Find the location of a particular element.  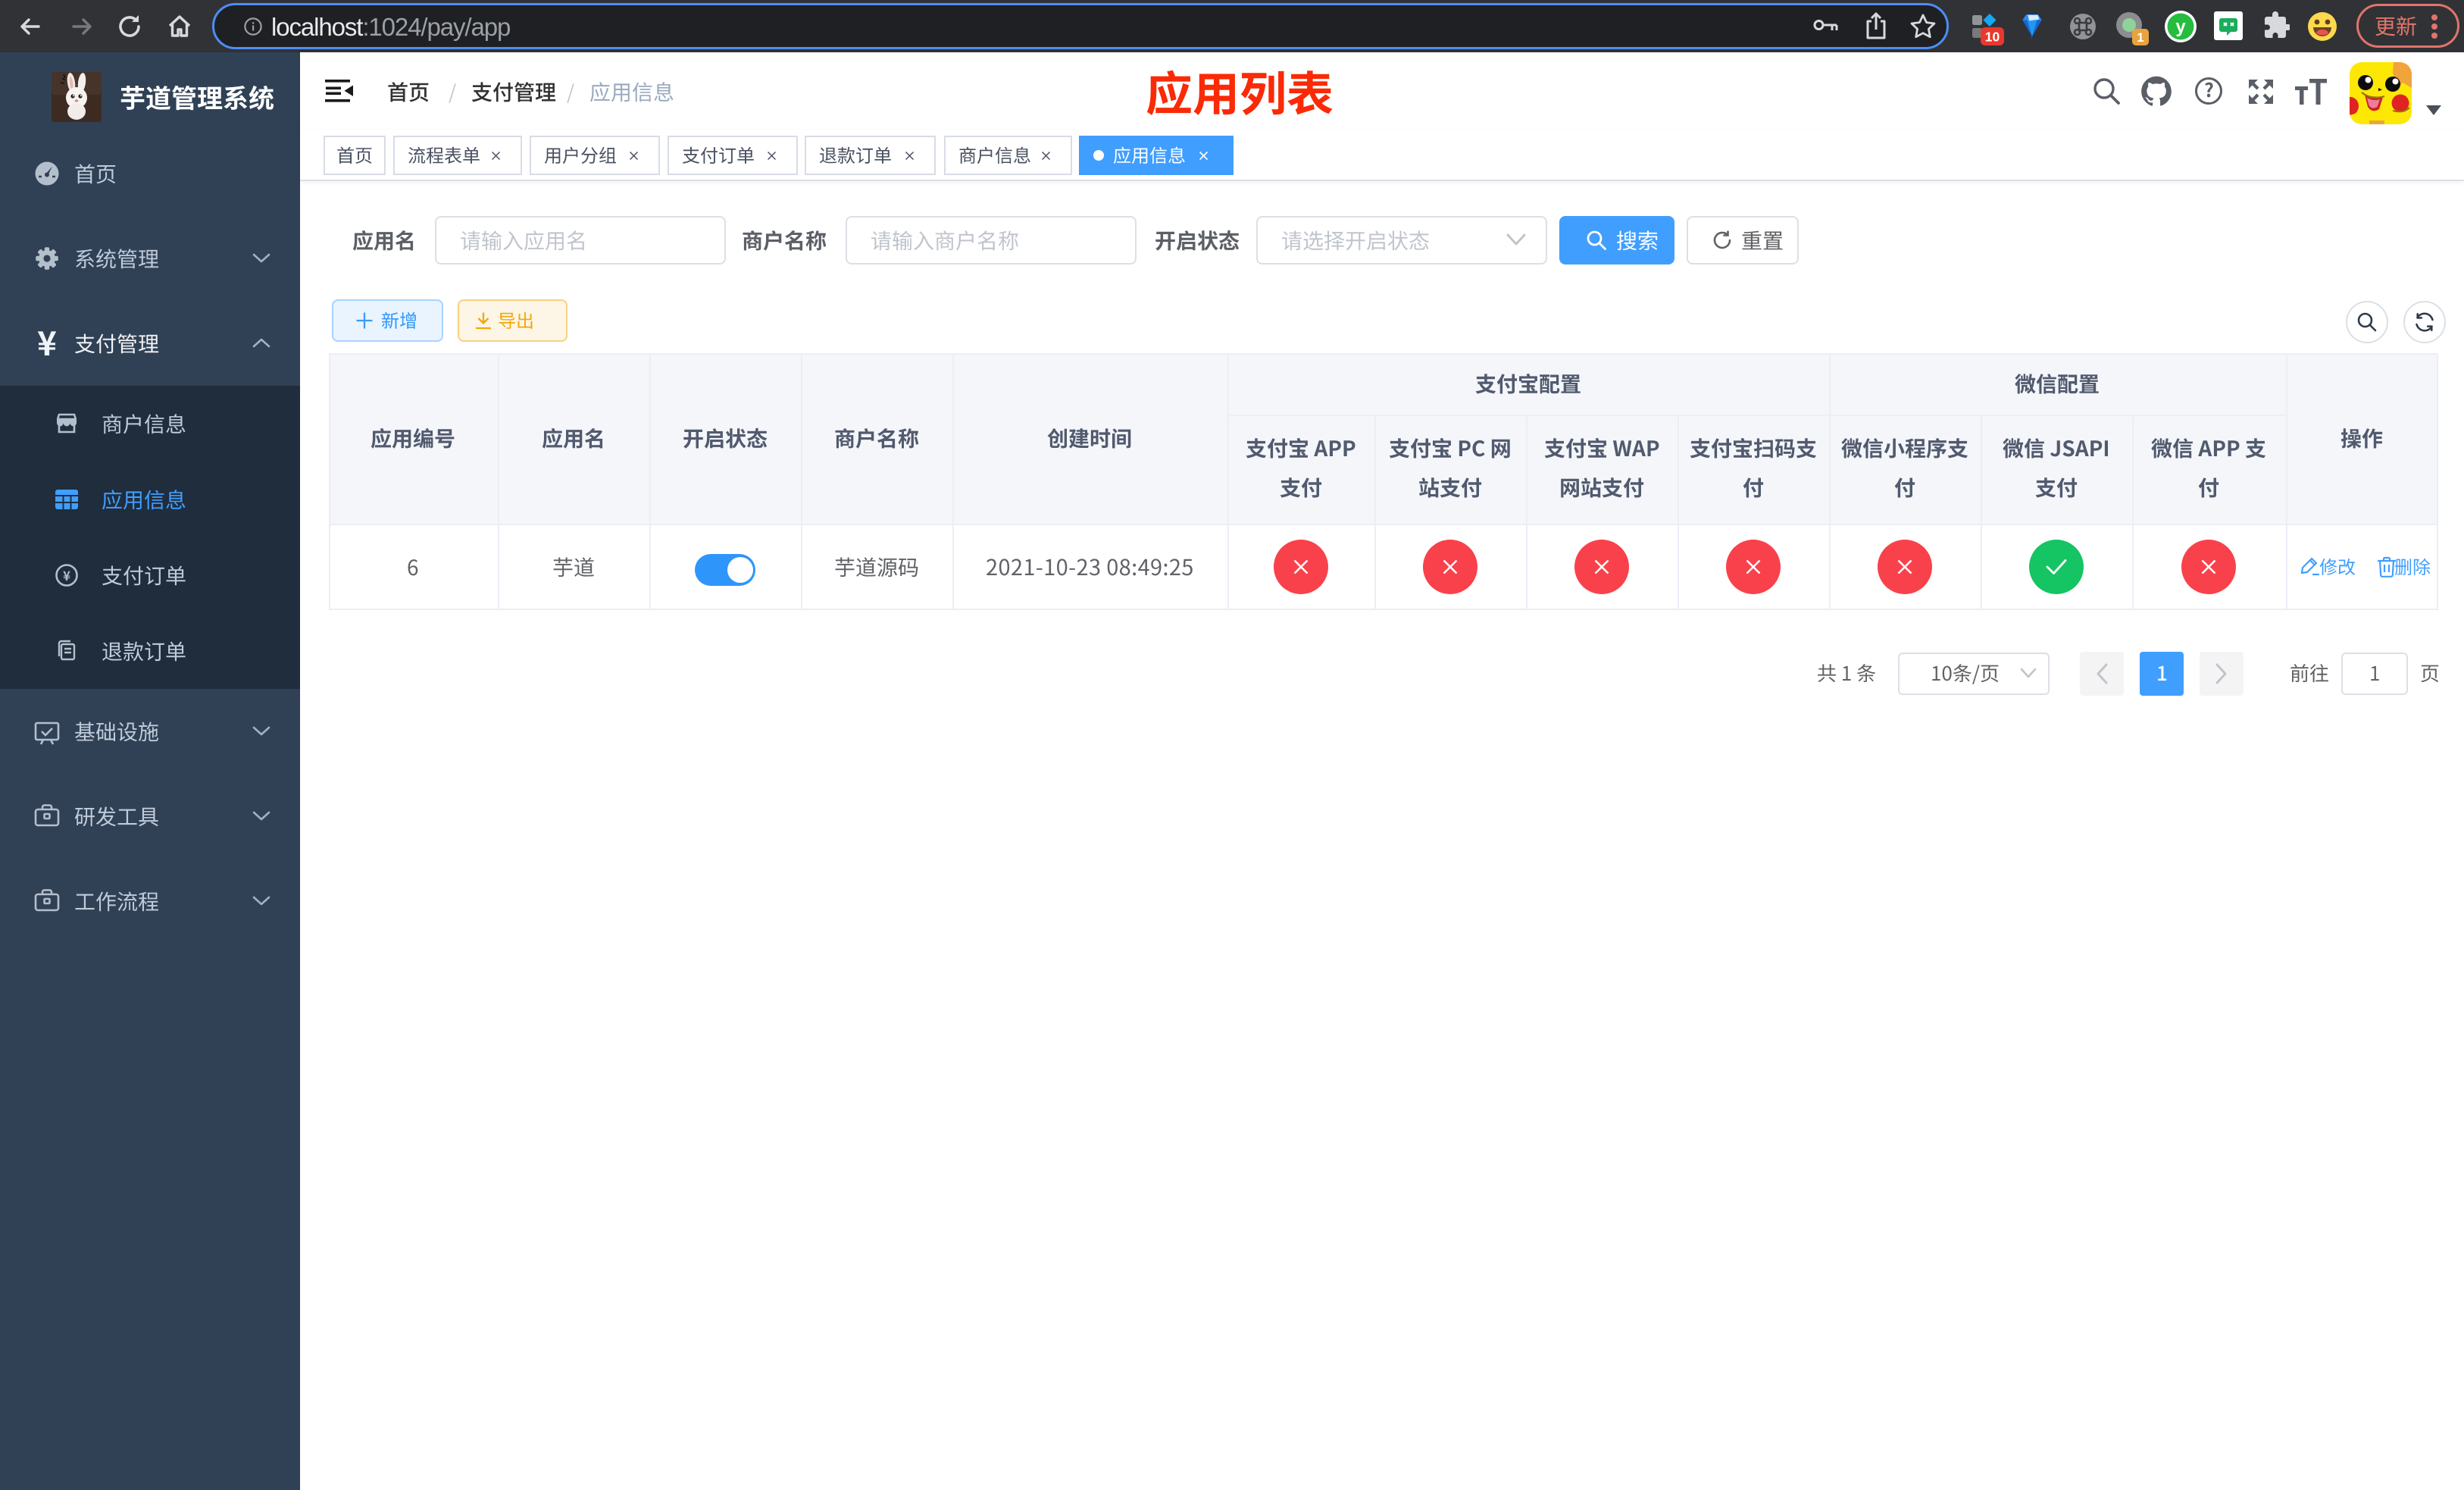

svg-text: y is located at coordinates (2180, 27).